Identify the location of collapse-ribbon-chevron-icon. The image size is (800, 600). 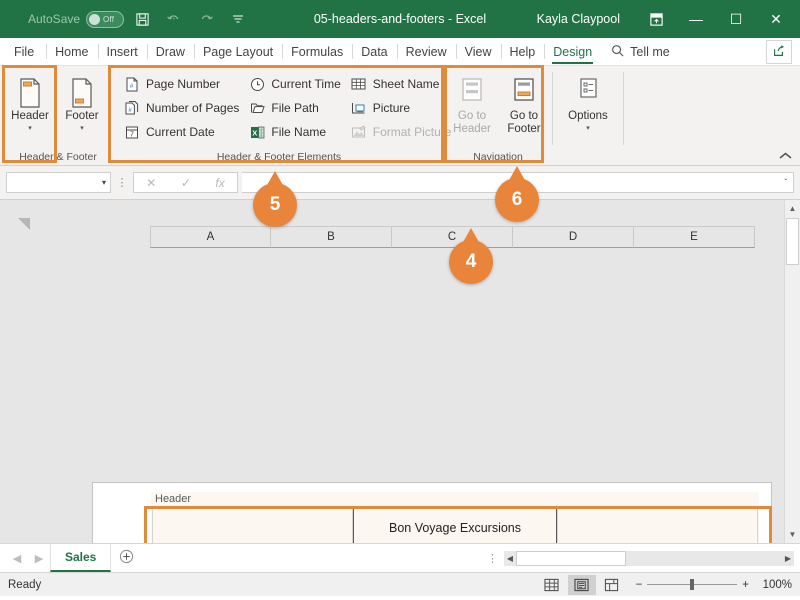
(785, 157).